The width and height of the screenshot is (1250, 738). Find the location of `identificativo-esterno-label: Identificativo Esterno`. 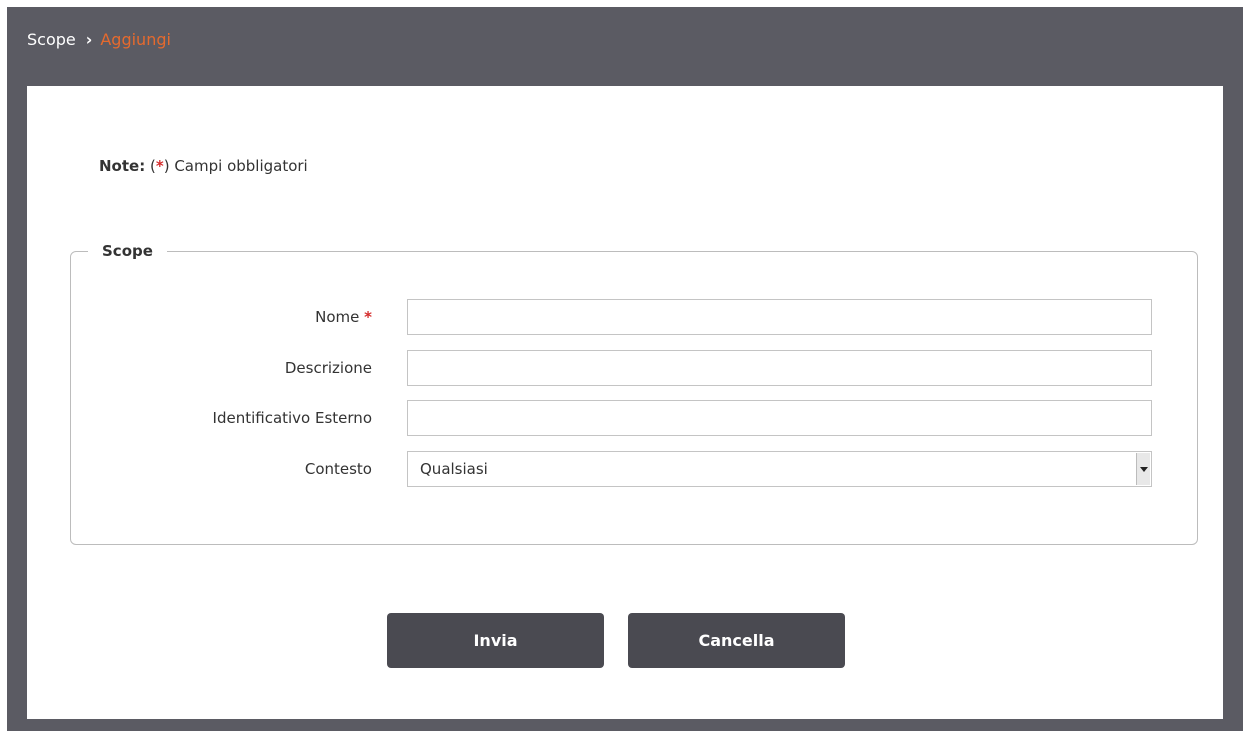

identificativo-esterno-label: Identificativo Esterno is located at coordinates (292, 418).